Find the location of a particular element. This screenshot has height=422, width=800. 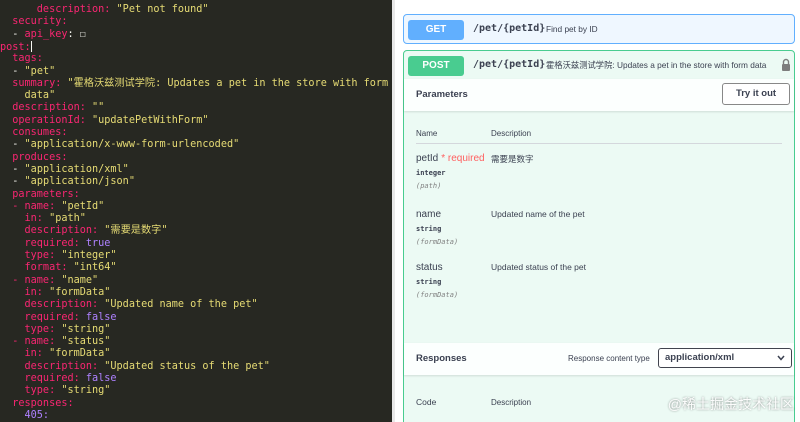

param-column-description: Description is located at coordinates (511, 133).